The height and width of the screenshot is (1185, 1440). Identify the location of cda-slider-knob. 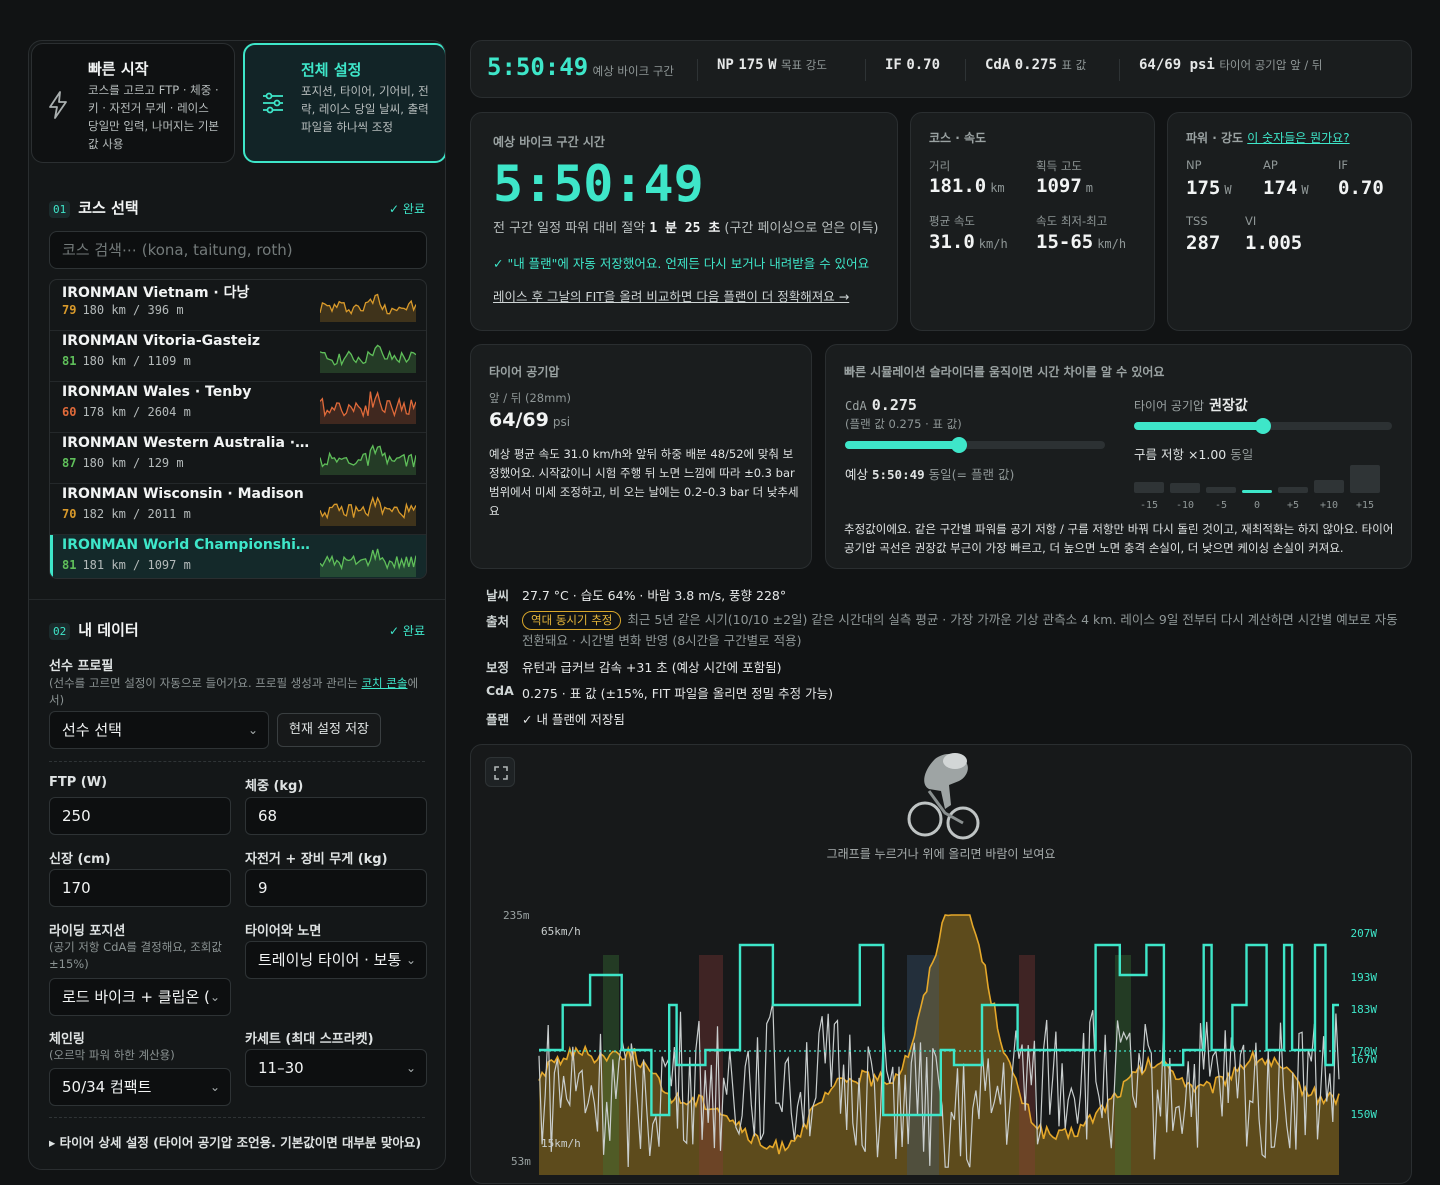
(959, 445).